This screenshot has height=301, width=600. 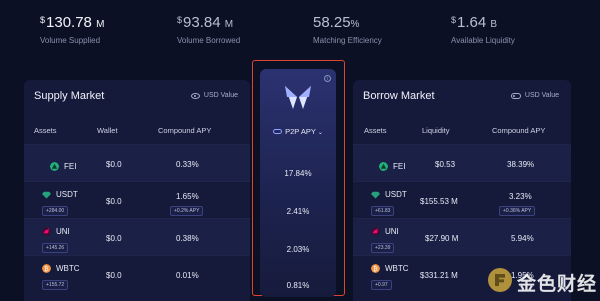 I want to click on stat-label: Volume Borrowed, so click(x=209, y=40).